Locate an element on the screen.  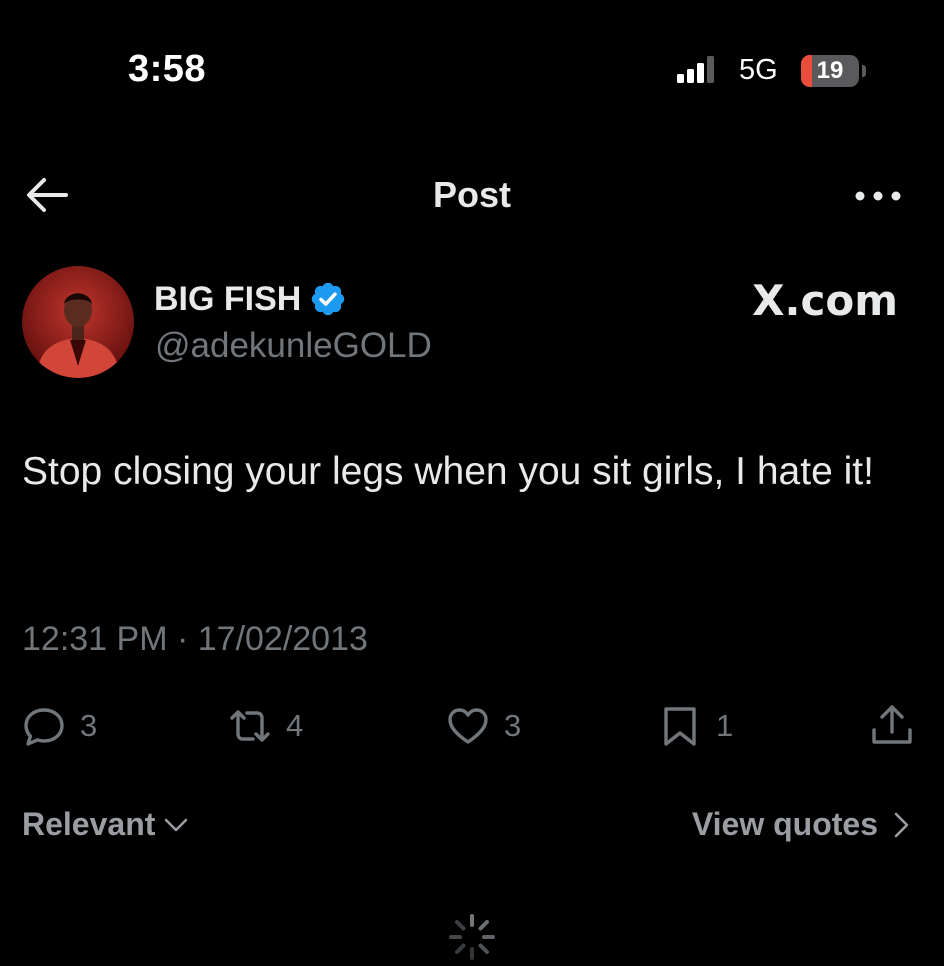
like-button: 3 is located at coordinates (483, 726).